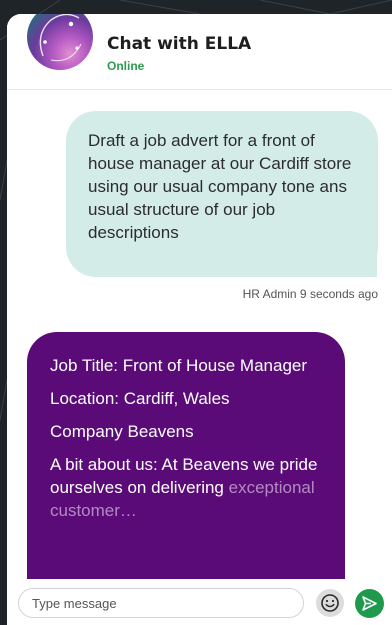 This screenshot has width=392, height=625. What do you see at coordinates (122, 431) in the screenshot?
I see `bot-message-line: Company Beavens` at bounding box center [122, 431].